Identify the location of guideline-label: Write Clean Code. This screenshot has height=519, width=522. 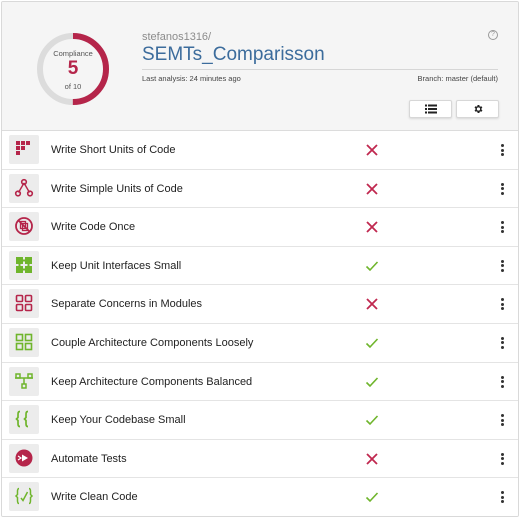
(94, 497).